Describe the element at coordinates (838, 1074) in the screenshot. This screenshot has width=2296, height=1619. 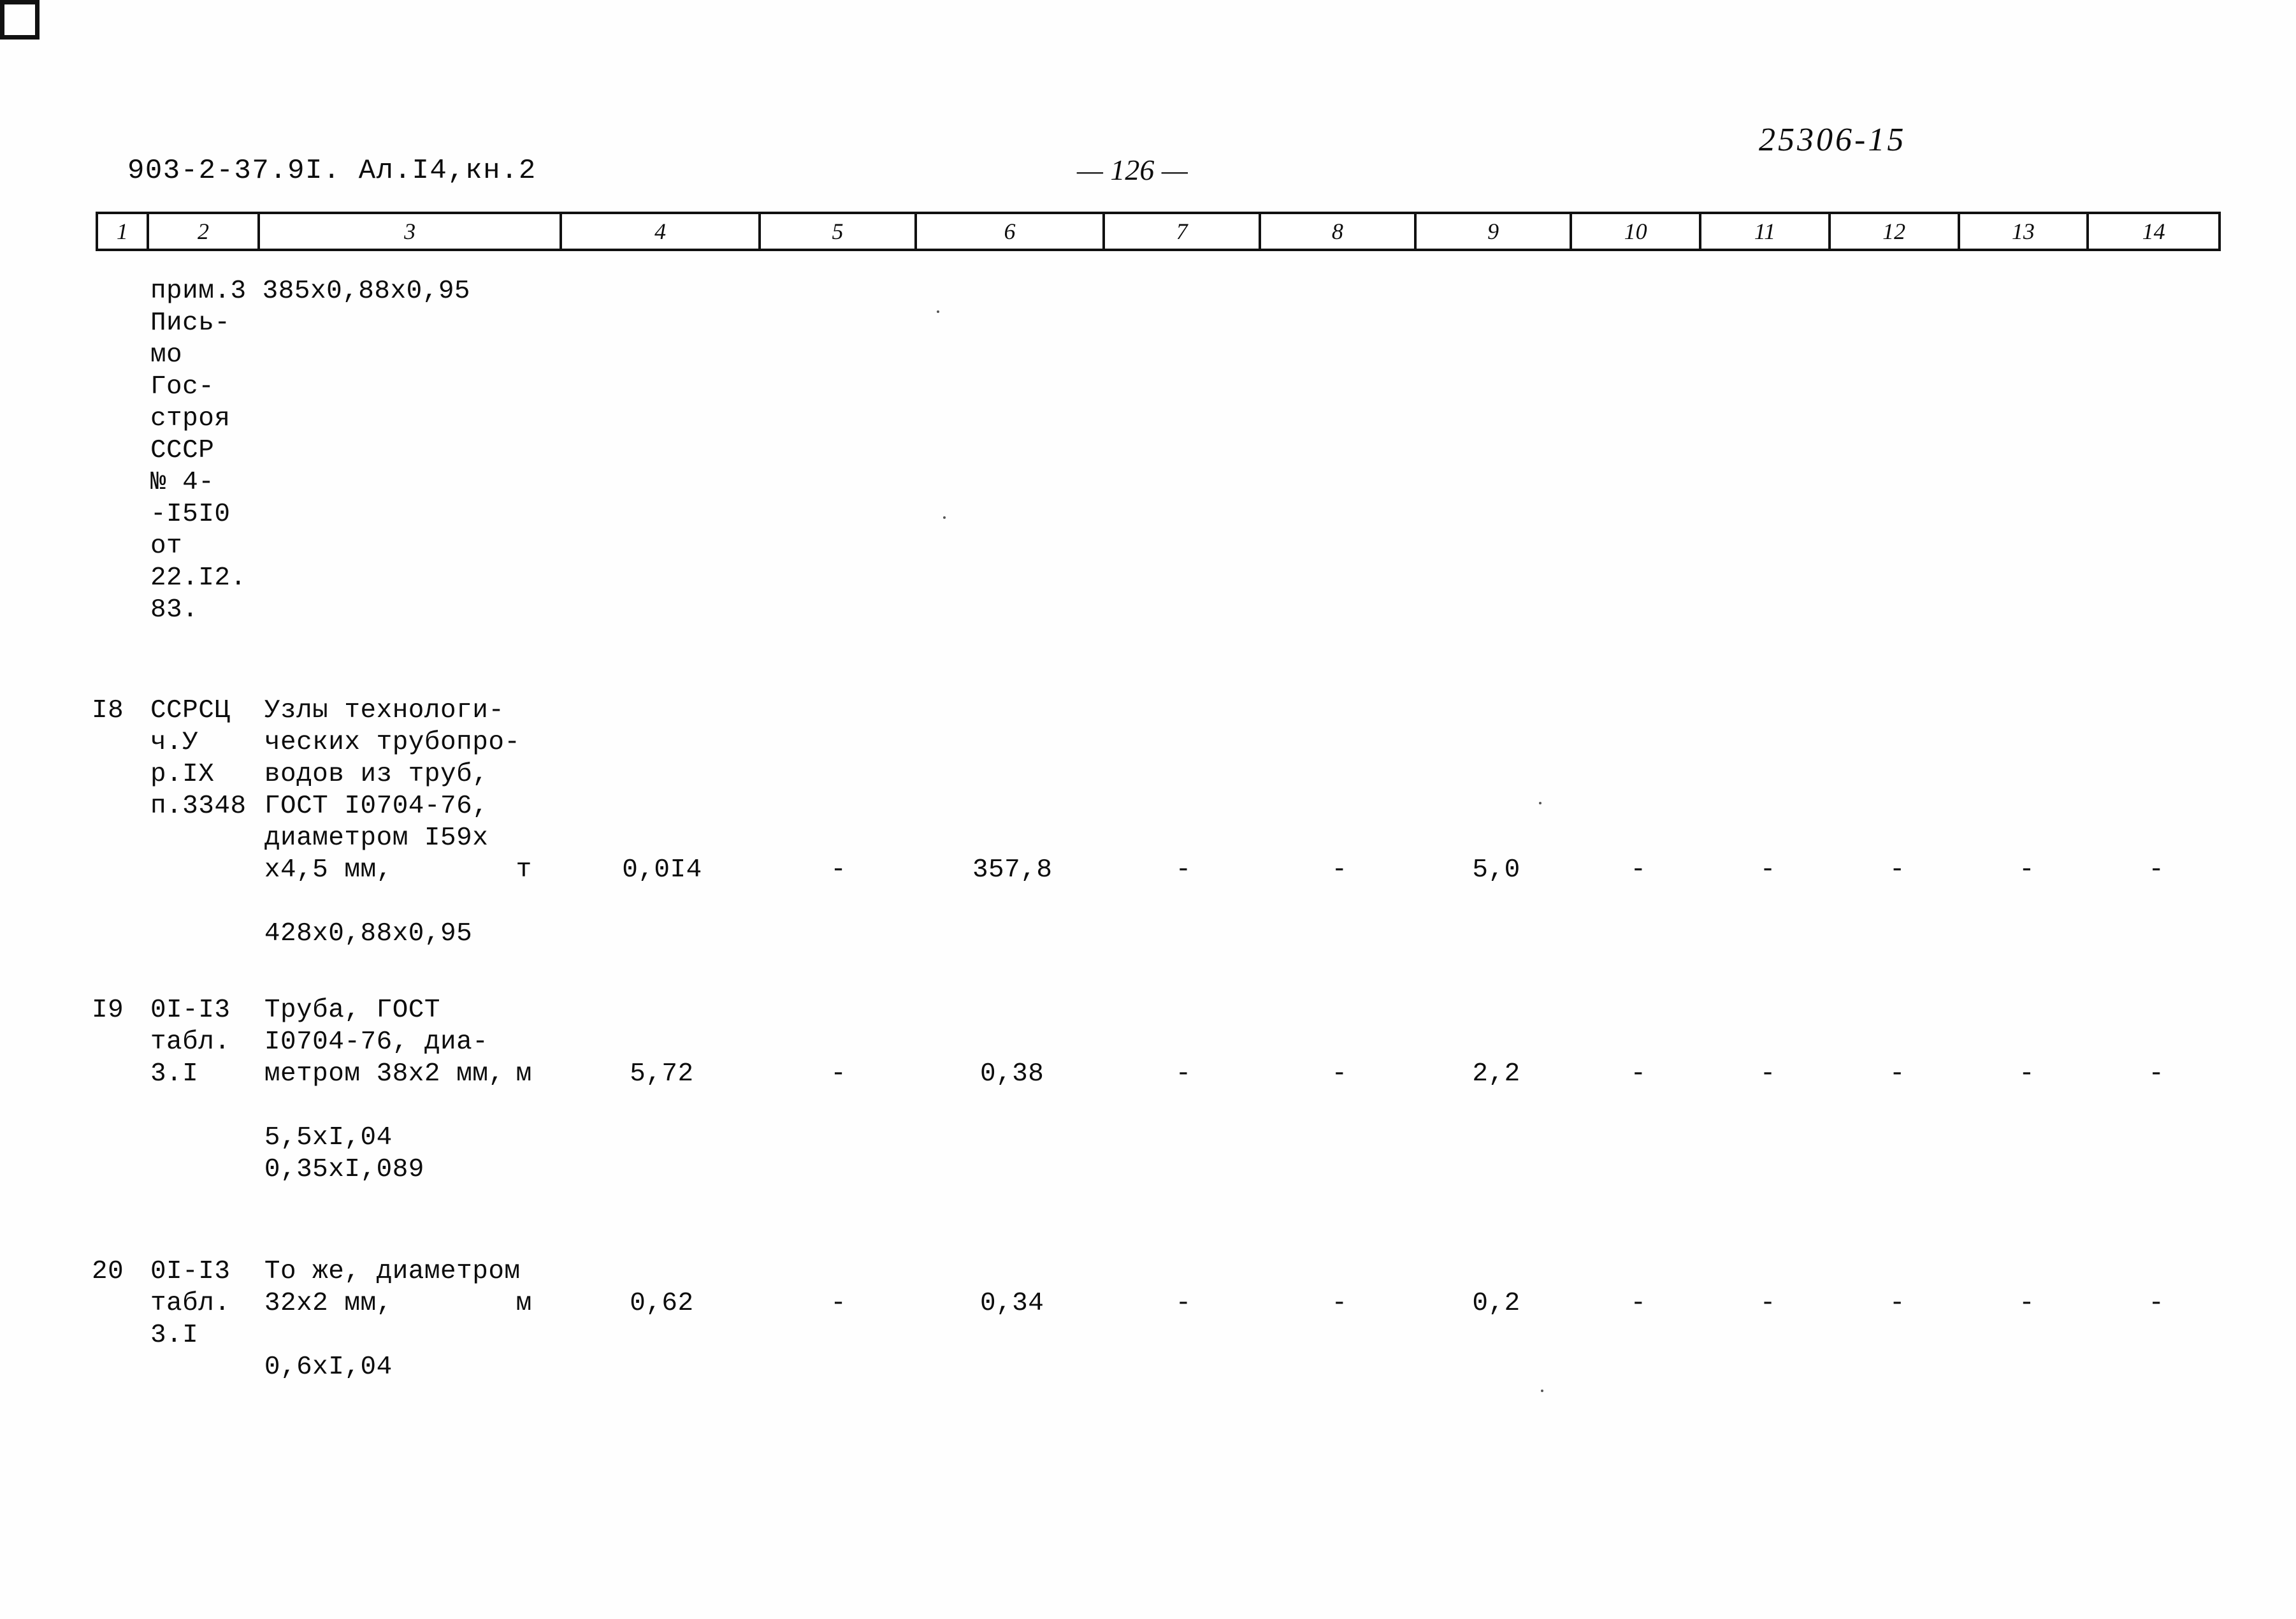
I see `row-value-I9-col5: -` at that location.